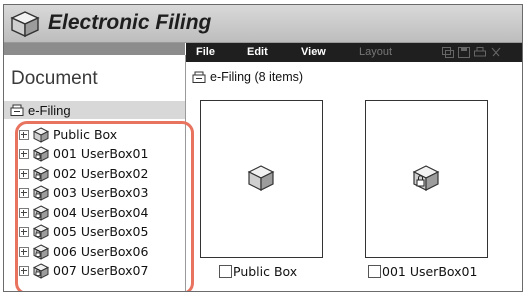  What do you see at coordinates (263, 24) in the screenshot?
I see `title-bar: Electronic Filing` at bounding box center [263, 24].